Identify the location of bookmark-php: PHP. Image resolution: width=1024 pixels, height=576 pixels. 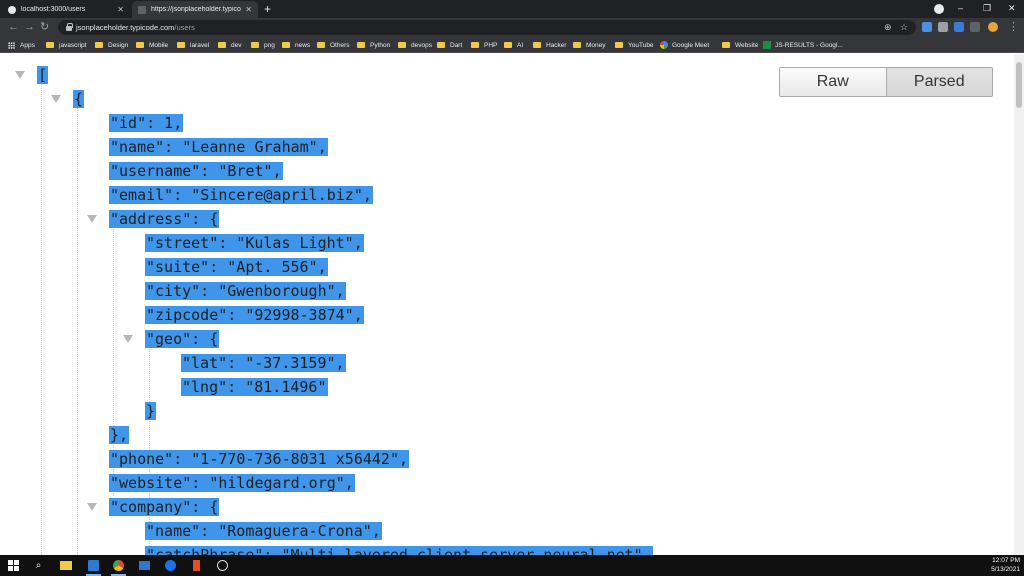
(484, 45).